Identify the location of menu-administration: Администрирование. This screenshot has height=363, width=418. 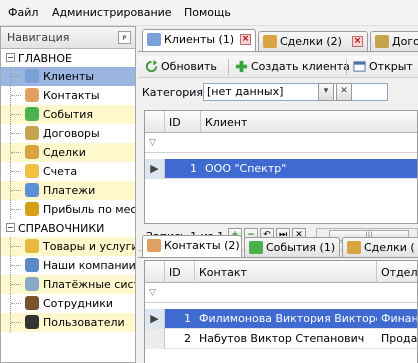
(112, 12).